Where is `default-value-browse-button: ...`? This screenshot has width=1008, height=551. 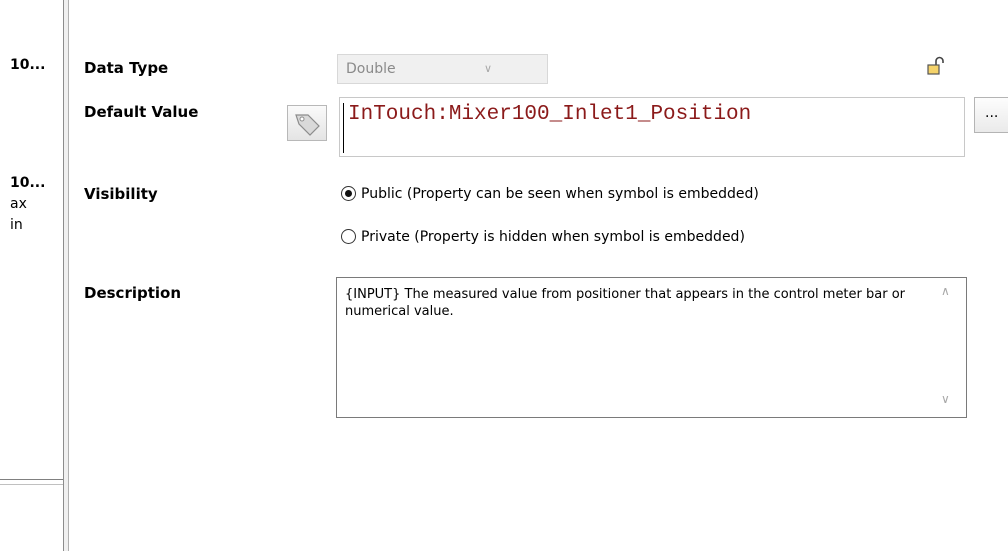 default-value-browse-button: ... is located at coordinates (991, 115).